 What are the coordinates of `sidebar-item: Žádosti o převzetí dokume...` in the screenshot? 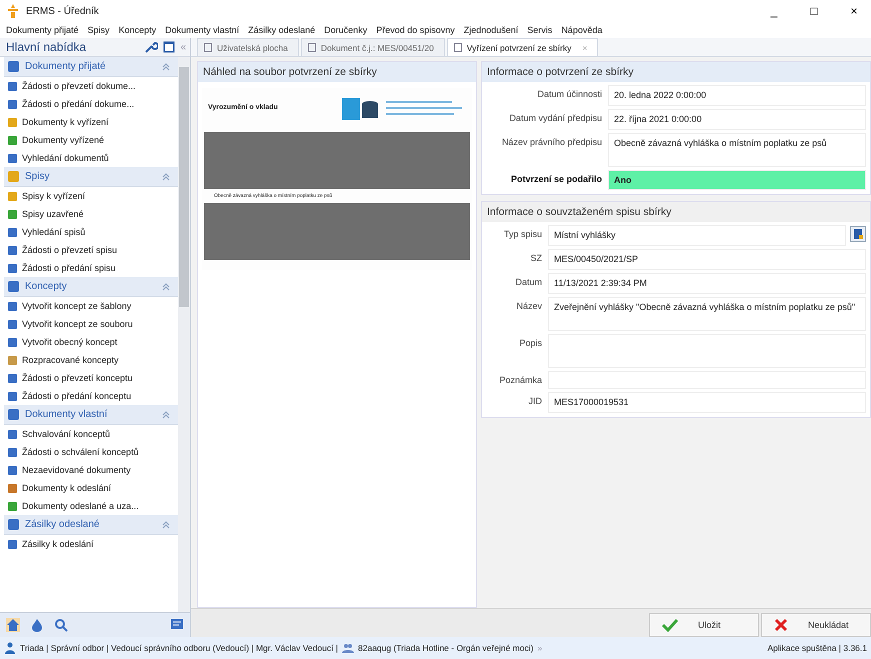 It's located at (91, 86).